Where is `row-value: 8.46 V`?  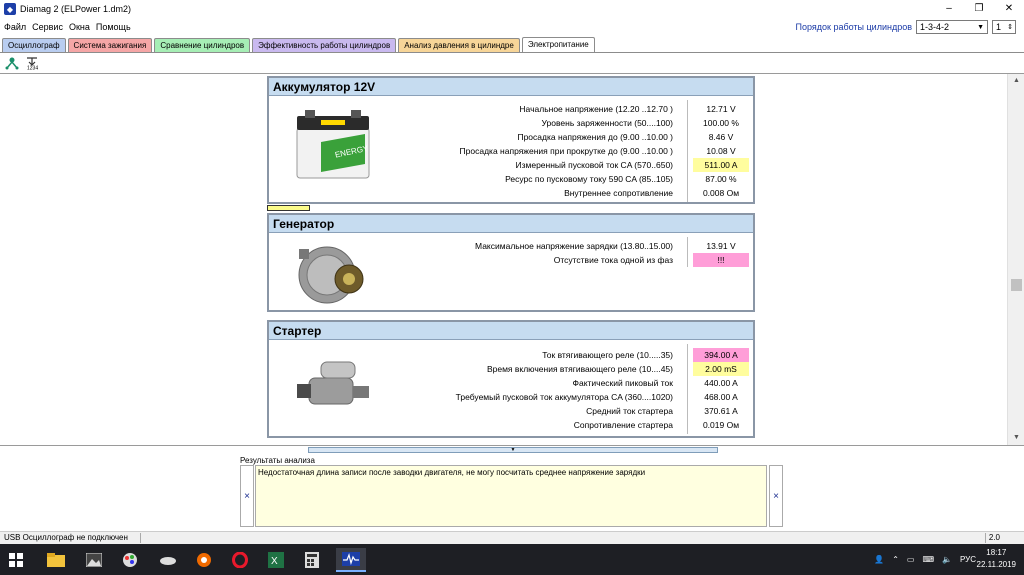 row-value: 8.46 V is located at coordinates (721, 137).